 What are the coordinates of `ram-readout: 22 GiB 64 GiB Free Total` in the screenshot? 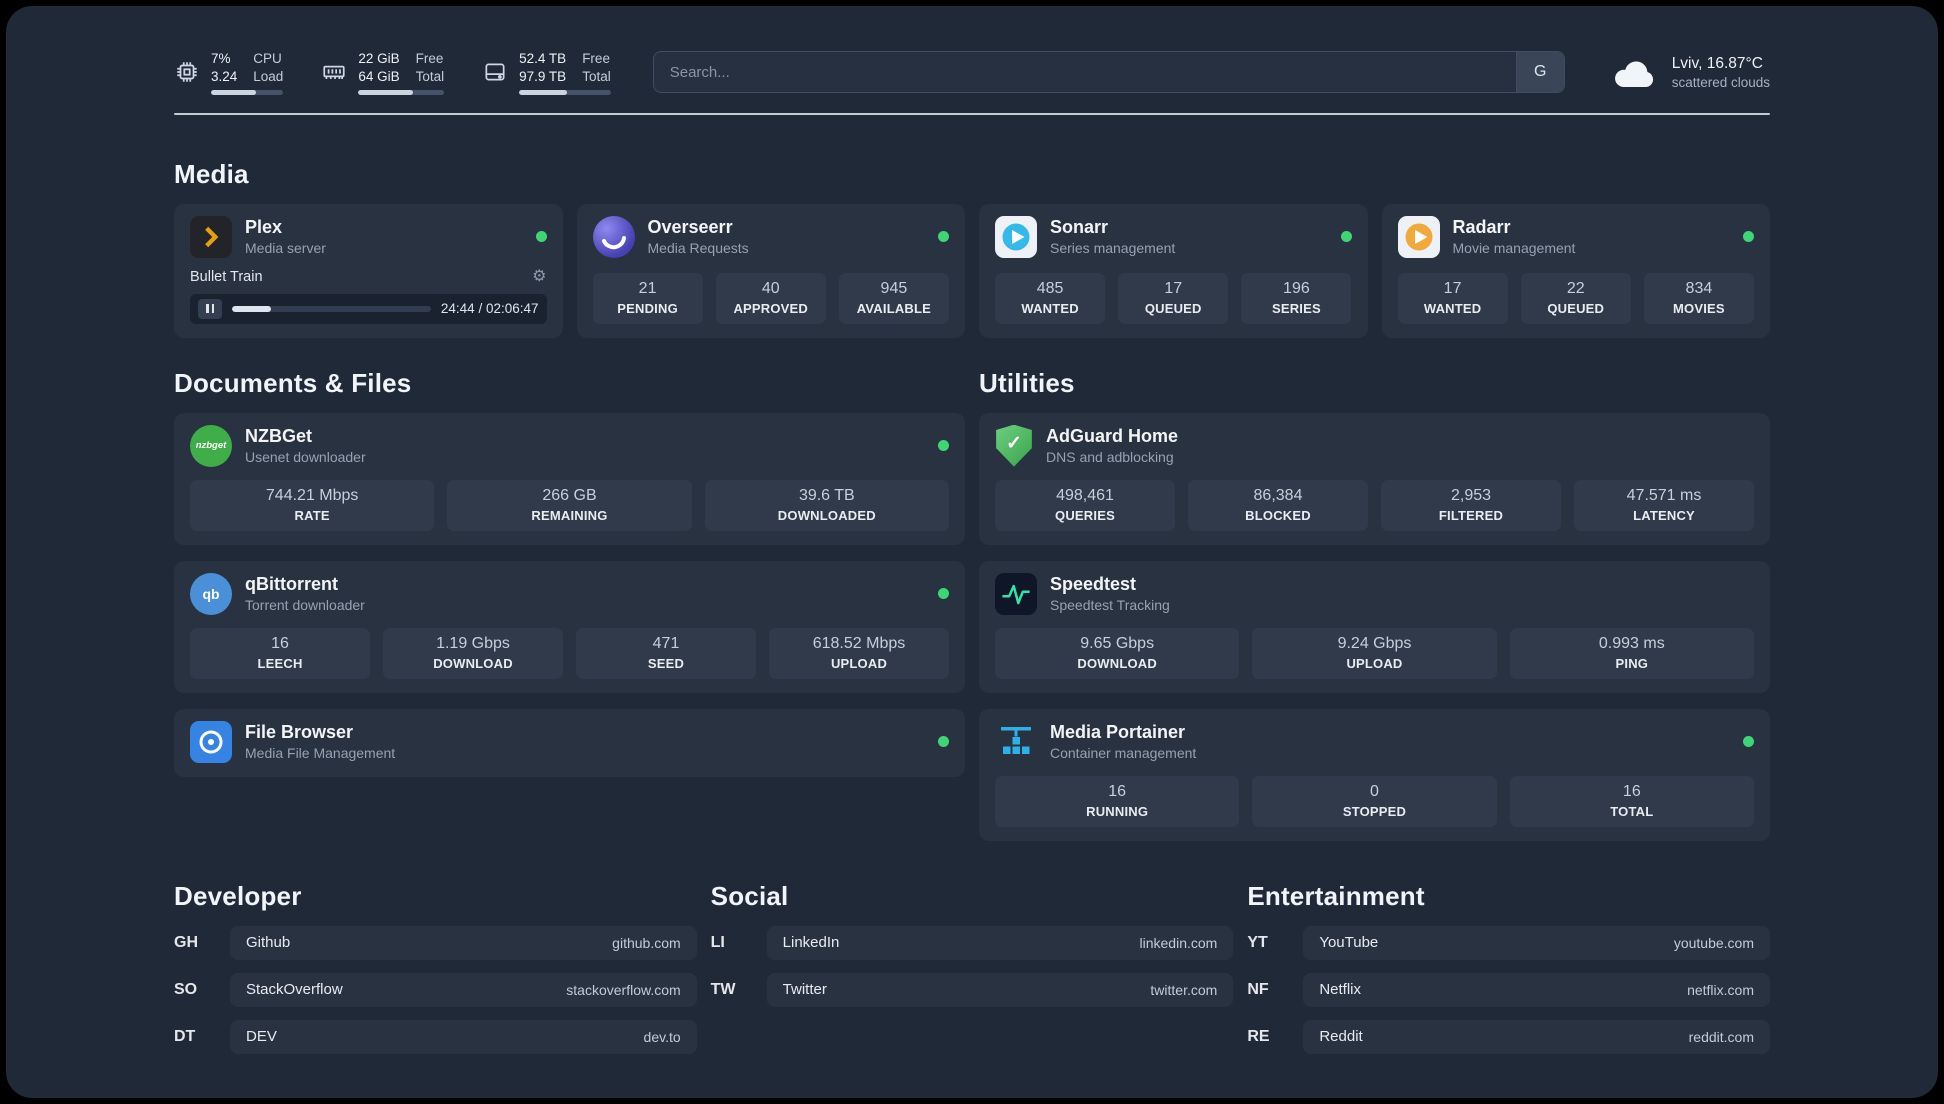 It's located at (401, 72).